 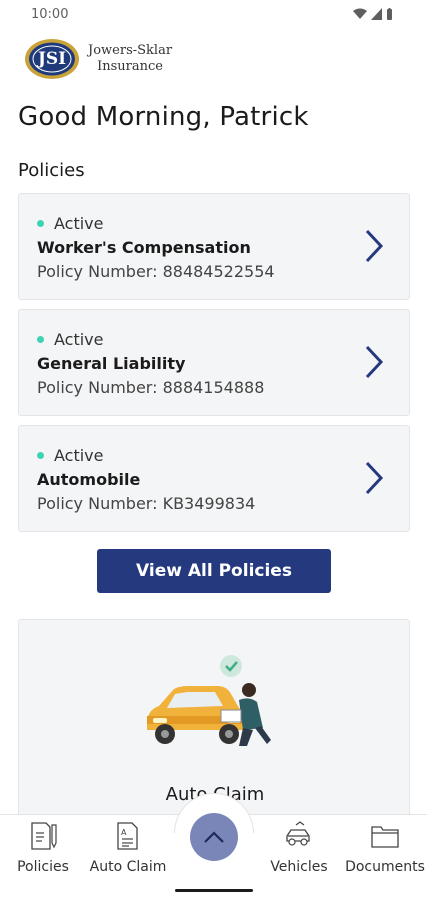 What do you see at coordinates (376, 14) in the screenshot?
I see `signal-icon` at bounding box center [376, 14].